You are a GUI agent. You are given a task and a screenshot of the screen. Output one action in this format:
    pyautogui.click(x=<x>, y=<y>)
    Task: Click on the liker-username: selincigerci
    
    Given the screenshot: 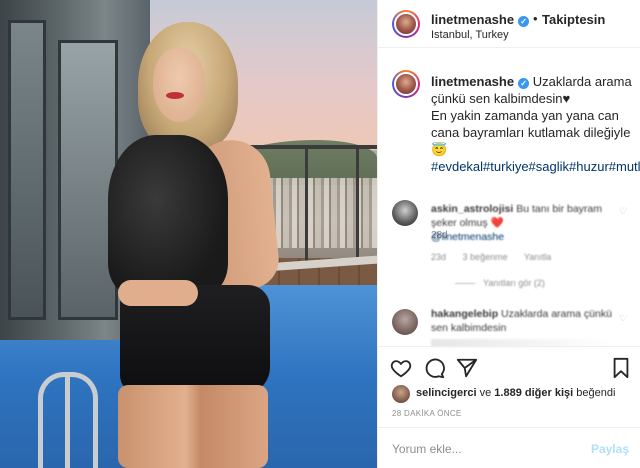 What is the action you would take?
    pyautogui.click(x=446, y=393)
    